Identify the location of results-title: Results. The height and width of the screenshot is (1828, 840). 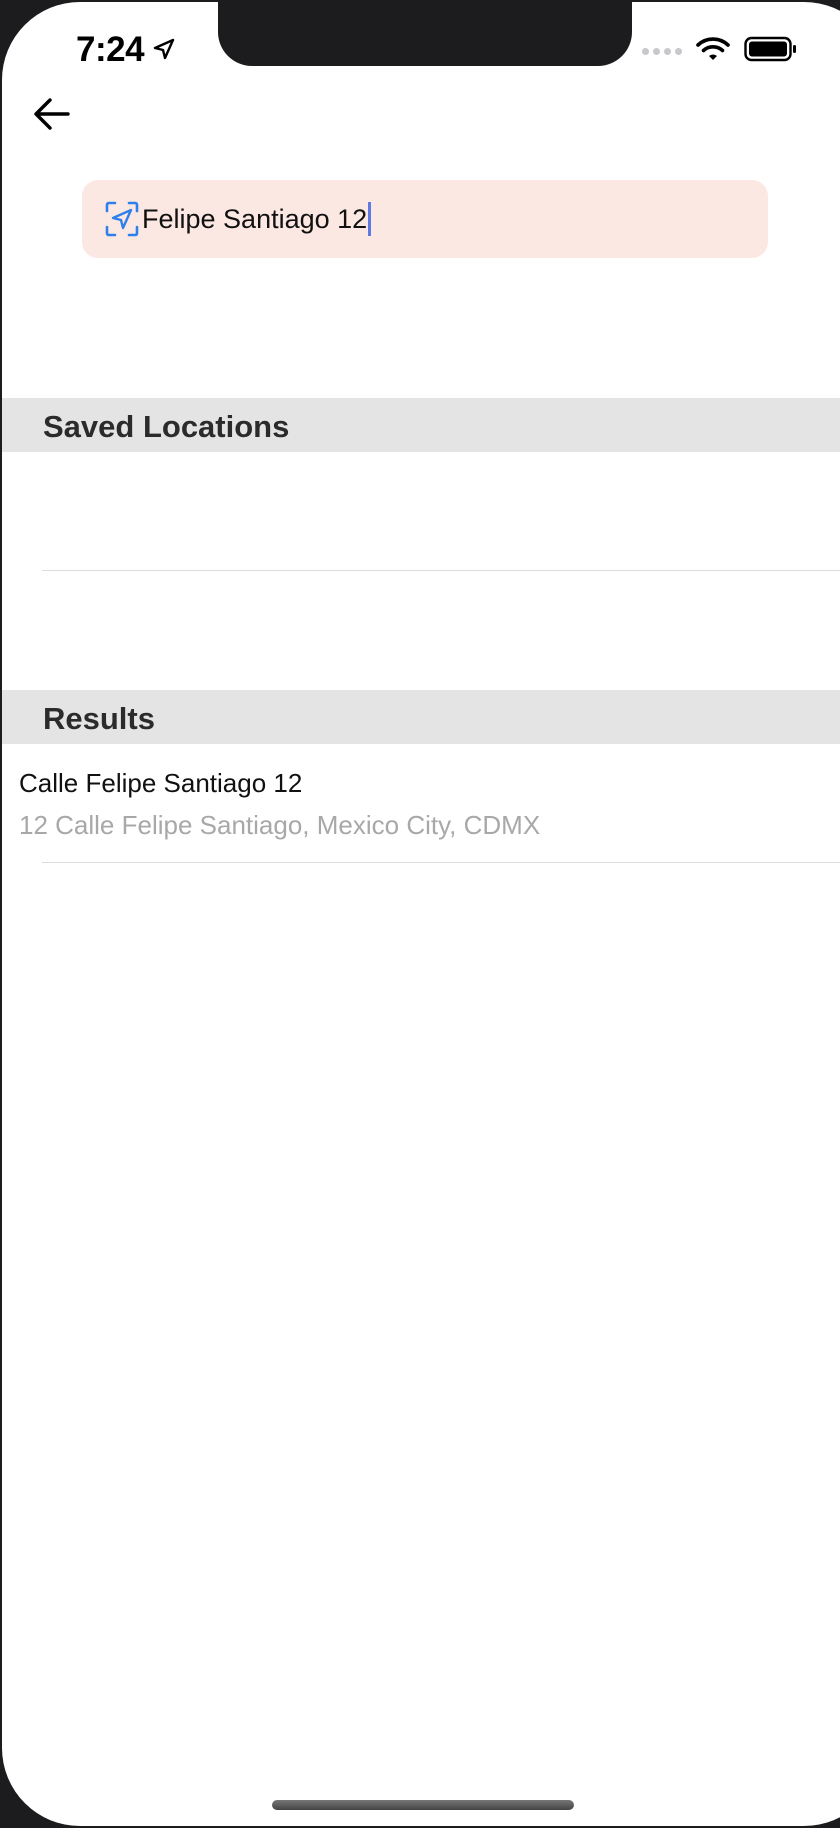
(99, 718).